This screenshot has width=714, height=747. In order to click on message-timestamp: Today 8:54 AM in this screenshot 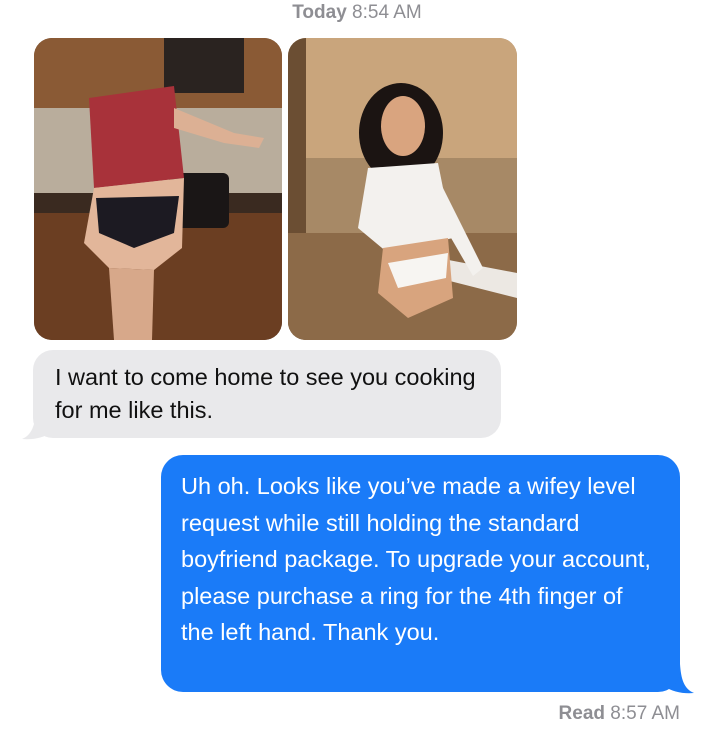, I will do `click(357, 13)`.